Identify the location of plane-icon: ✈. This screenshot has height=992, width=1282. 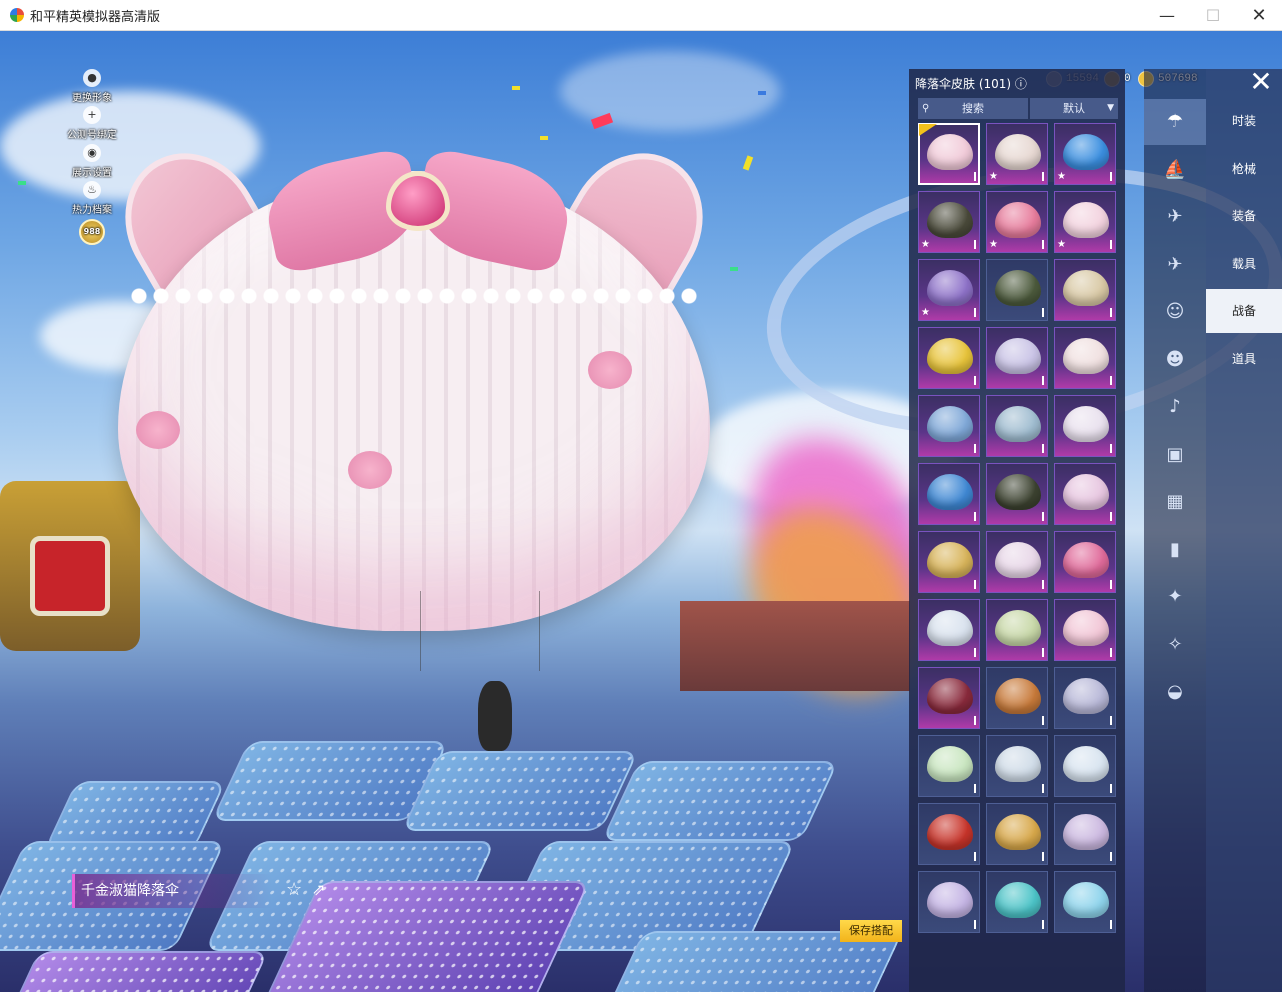
(1175, 265).